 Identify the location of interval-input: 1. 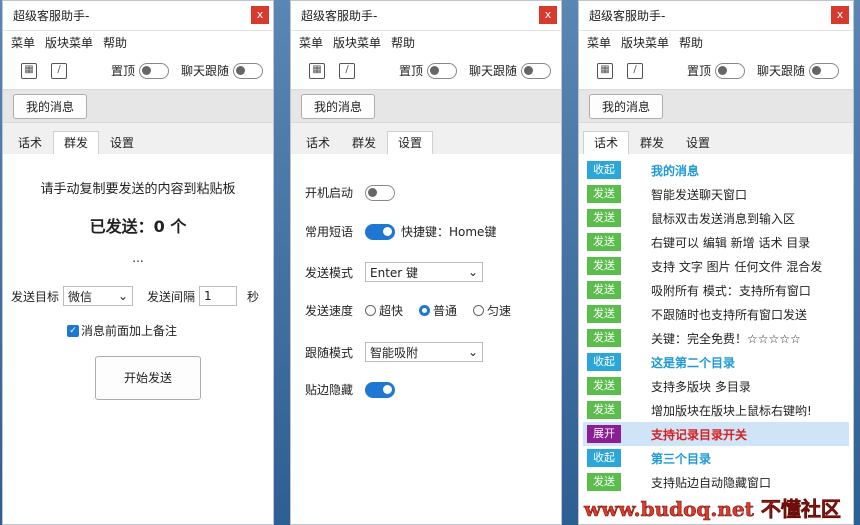
(218, 296).